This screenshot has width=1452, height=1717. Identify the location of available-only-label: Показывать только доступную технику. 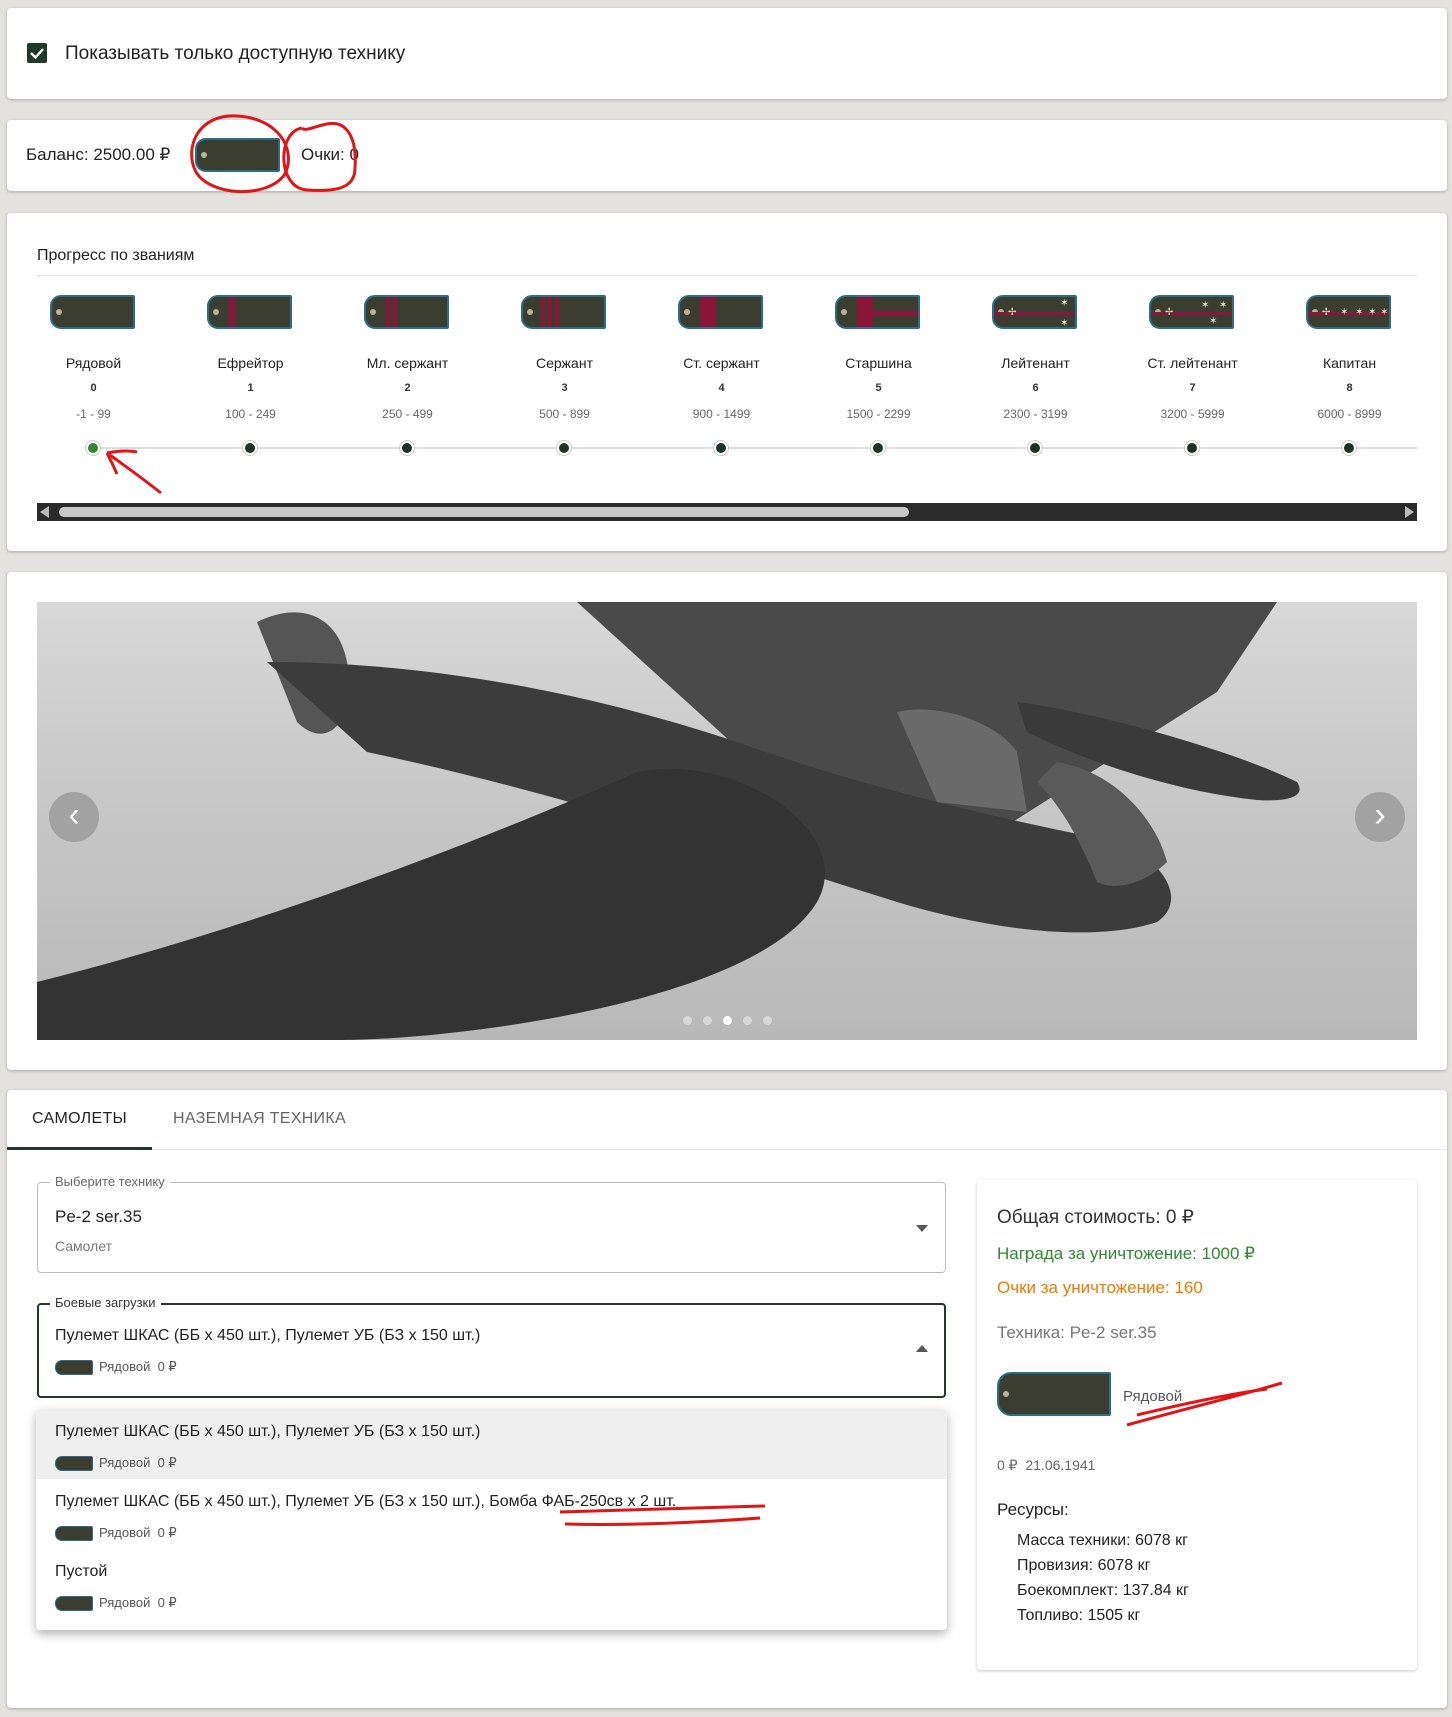
(235, 54).